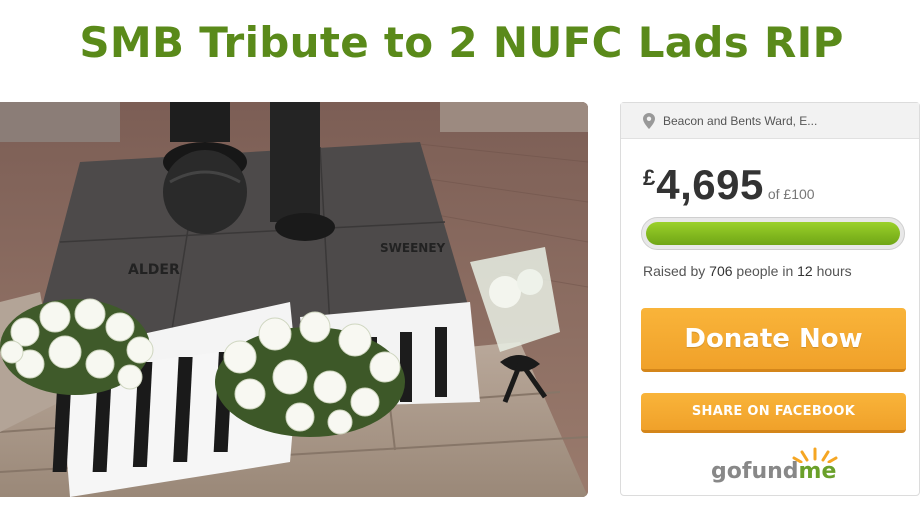 The height and width of the screenshot is (519, 923). I want to click on raised-prefix: Raised by, so click(674, 271).